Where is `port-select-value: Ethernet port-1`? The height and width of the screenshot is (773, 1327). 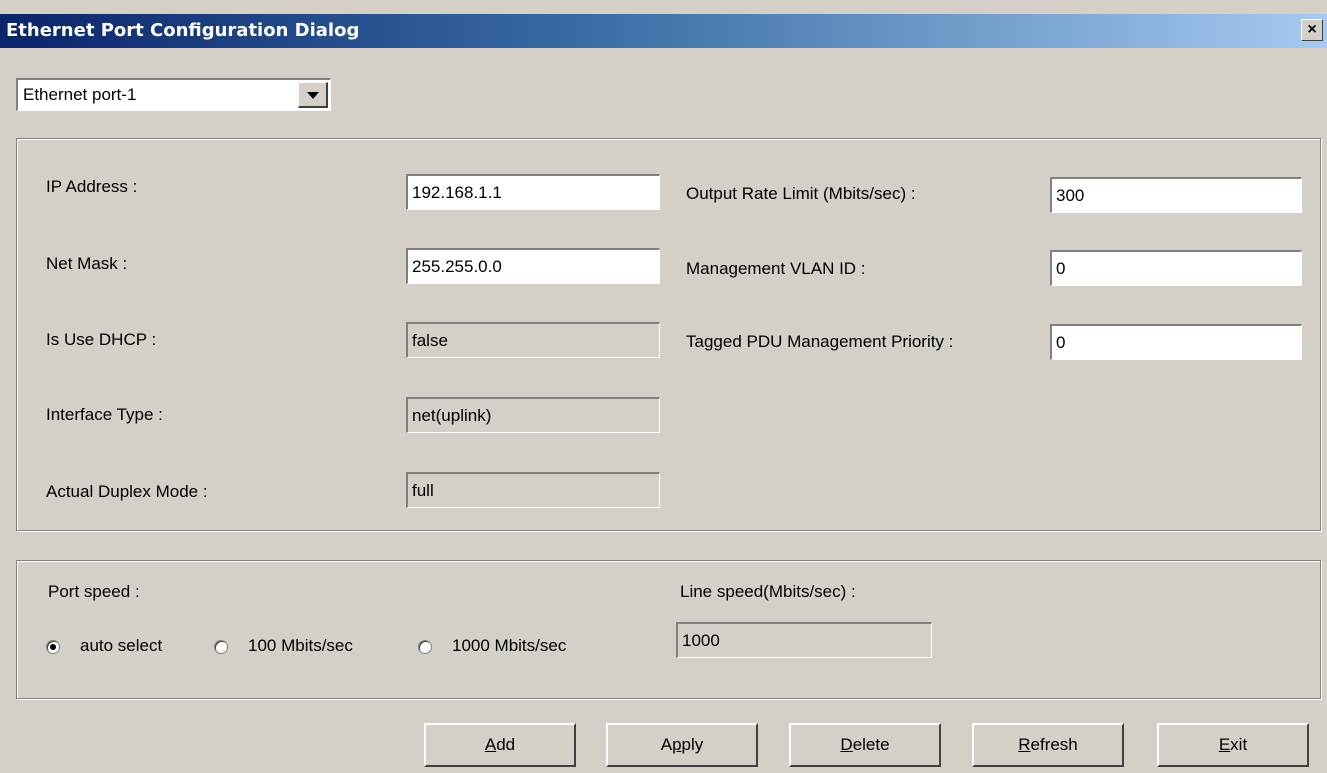 port-select-value: Ethernet port-1 is located at coordinates (80, 94).